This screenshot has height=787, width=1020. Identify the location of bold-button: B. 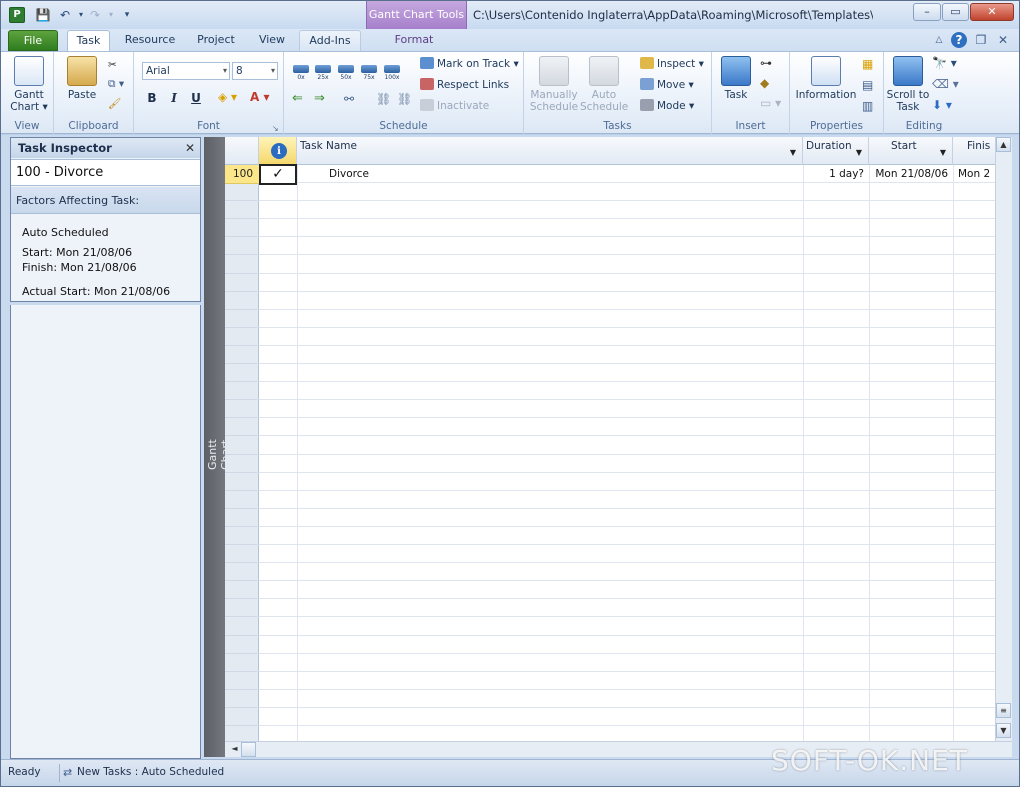
(152, 98).